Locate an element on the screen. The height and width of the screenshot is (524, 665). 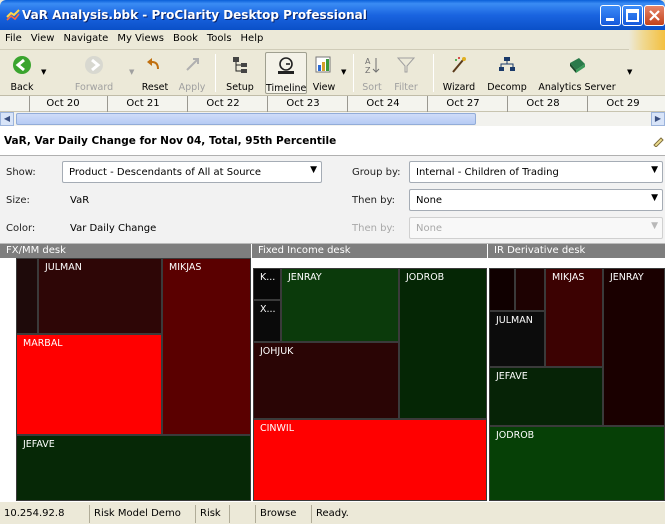
timeline-date: Oct 20 is located at coordinates (62, 103).